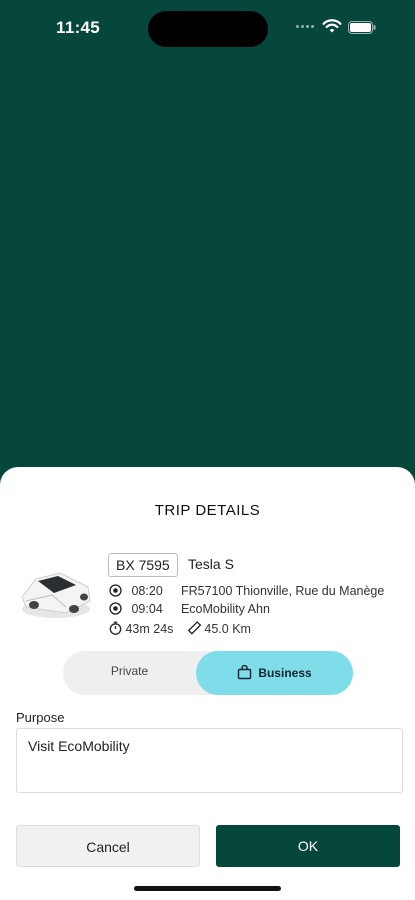 This screenshot has width=415, height=900. What do you see at coordinates (147, 591) in the screenshot?
I see `start-time: 08:20` at bounding box center [147, 591].